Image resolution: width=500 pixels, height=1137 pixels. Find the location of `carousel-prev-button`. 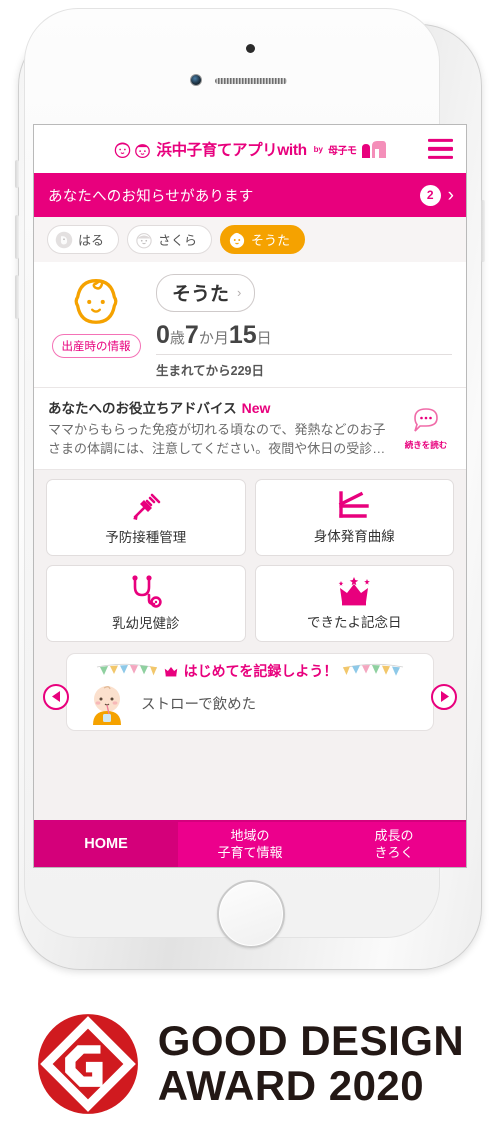

carousel-prev-button is located at coordinates (56, 696).